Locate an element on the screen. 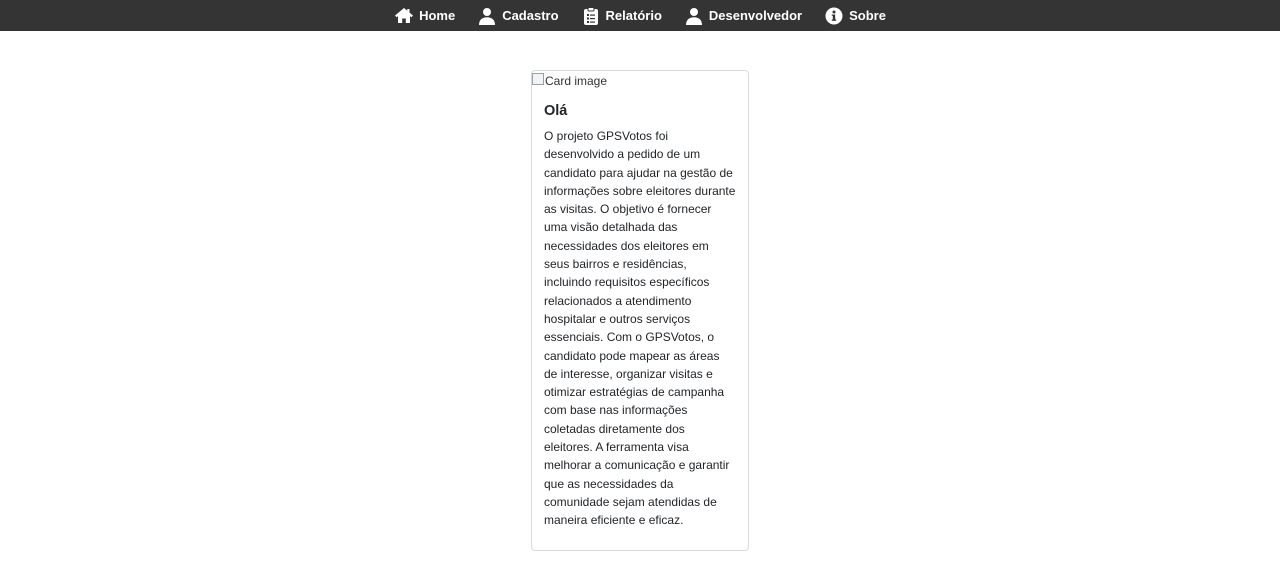 The width and height of the screenshot is (1280, 567). card-image-alt: Card image is located at coordinates (576, 81).